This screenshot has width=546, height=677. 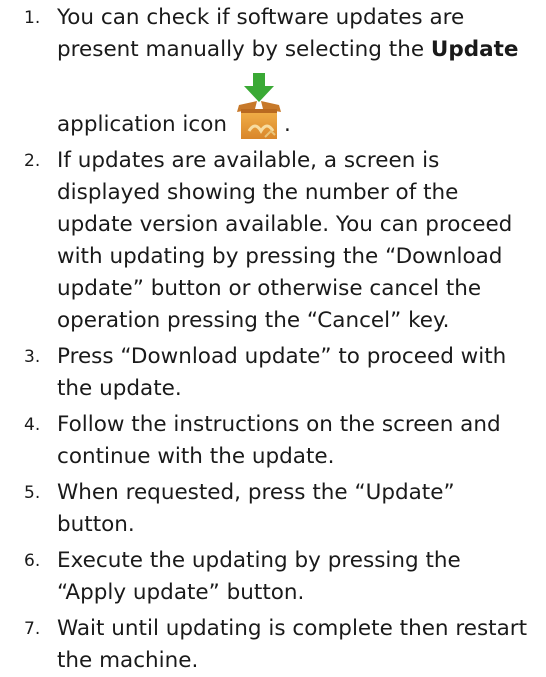 I want to click on step-number: 7., so click(x=32, y=629).